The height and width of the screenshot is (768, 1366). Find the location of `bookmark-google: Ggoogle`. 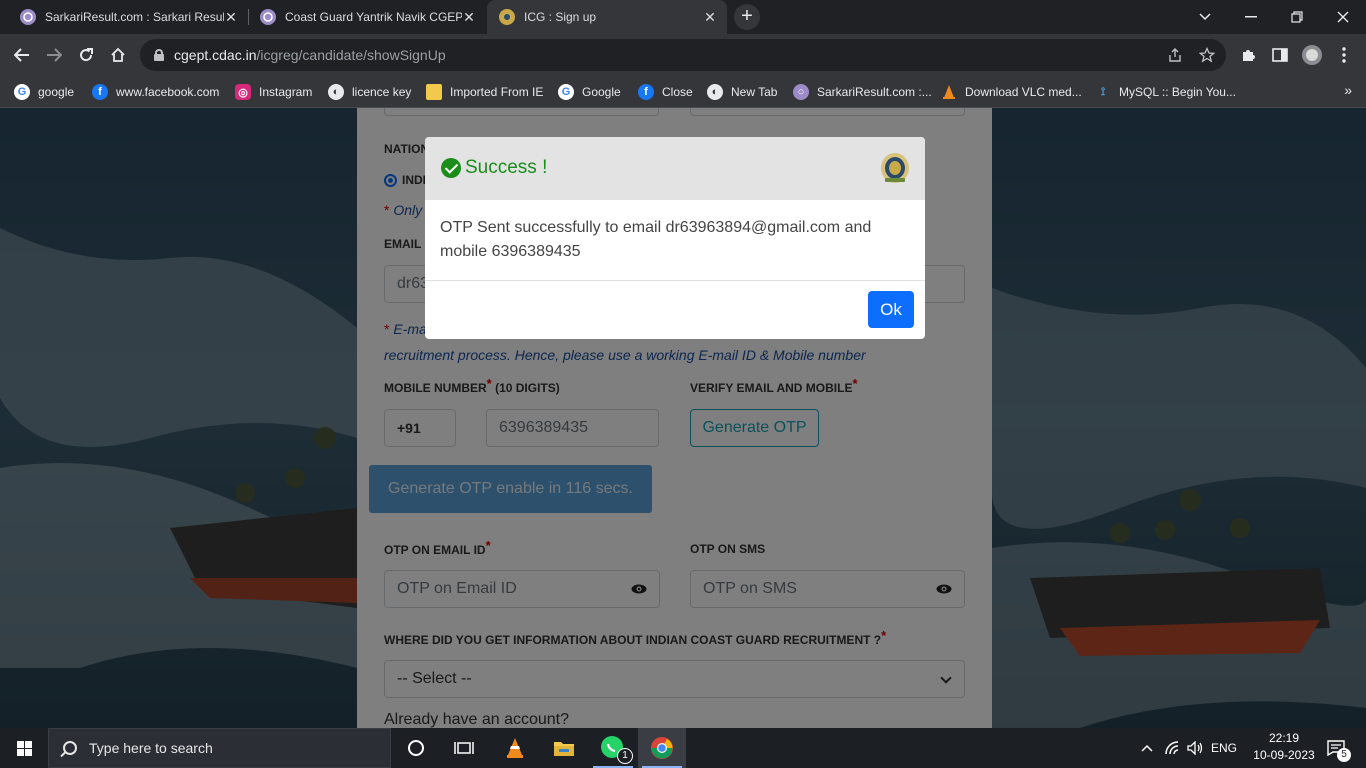

bookmark-google: Ggoogle is located at coordinates (44, 92).